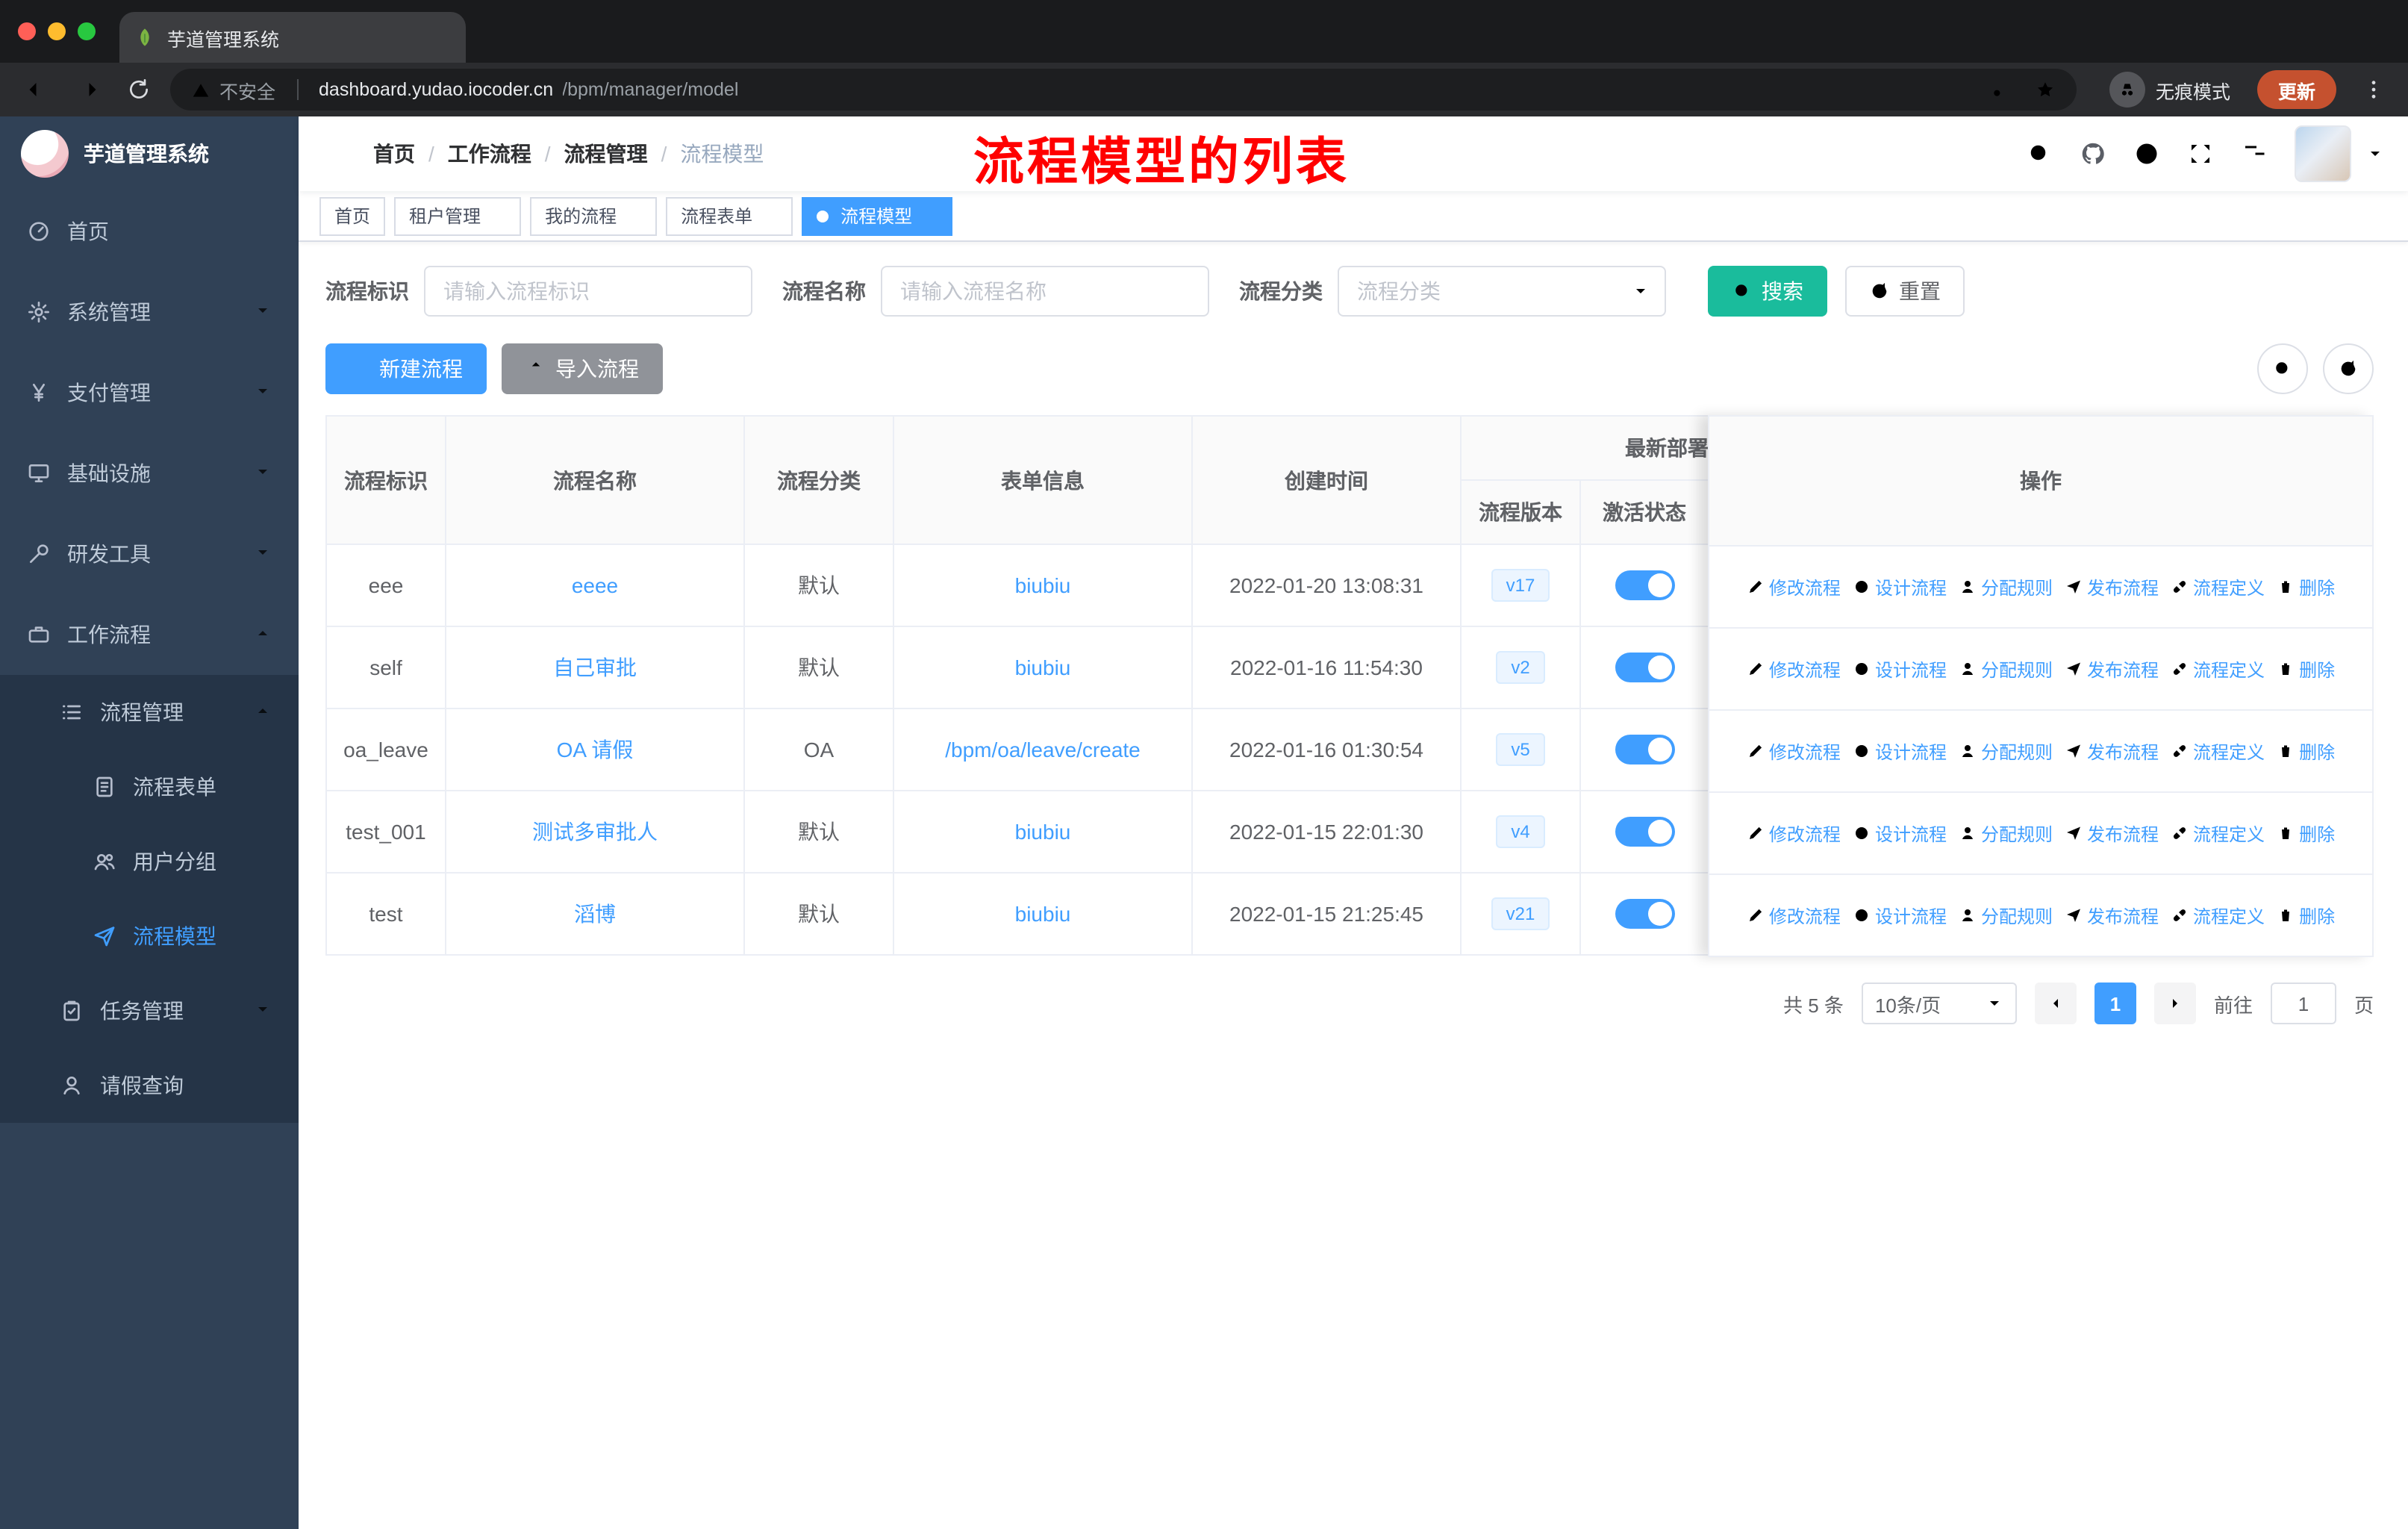 This screenshot has height=1529, width=2408. I want to click on sidebar-item-infrastructure: 基础设施, so click(149, 473).